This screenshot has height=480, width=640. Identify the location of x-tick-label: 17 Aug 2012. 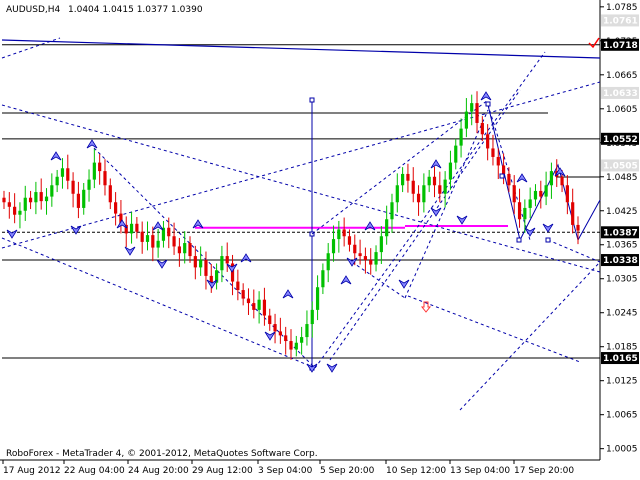
(32, 471).